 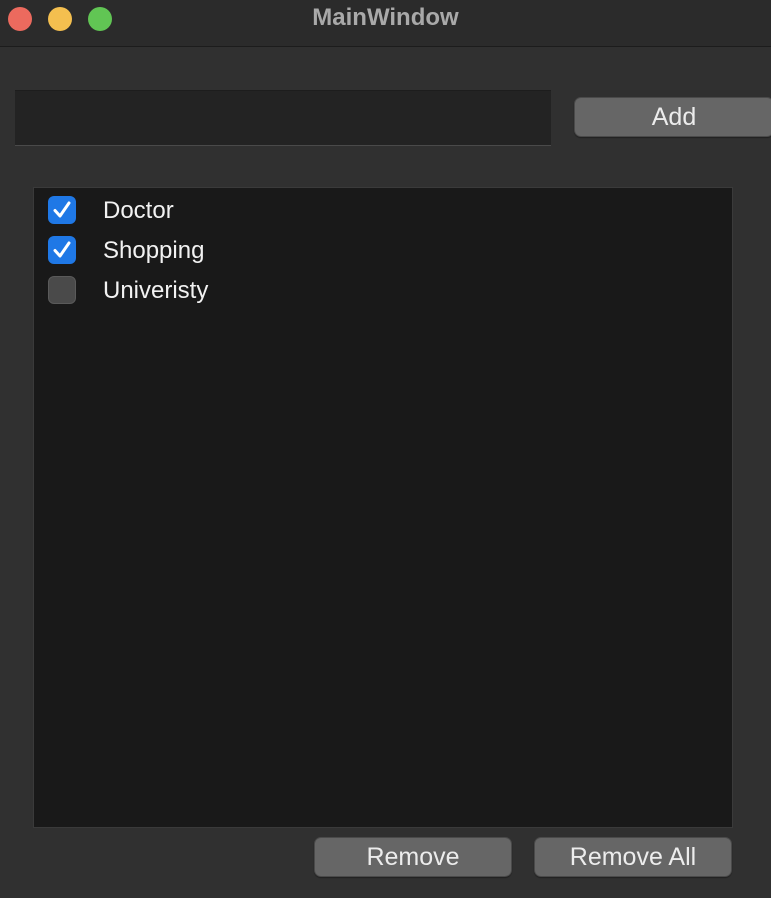 What do you see at coordinates (383, 250) in the screenshot?
I see `list-item: Shopping` at bounding box center [383, 250].